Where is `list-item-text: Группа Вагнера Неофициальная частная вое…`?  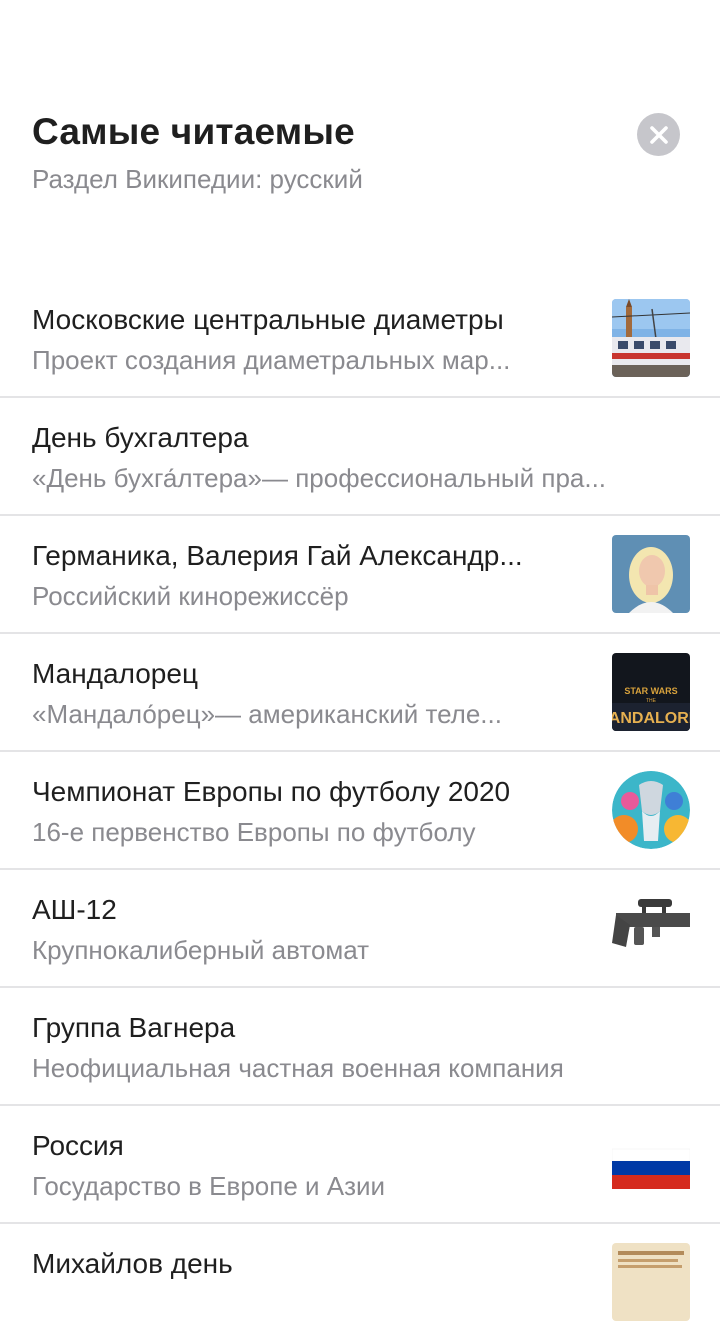
list-item-text: Группа Вагнера Неофициальная частная вое… is located at coordinates (362, 1048).